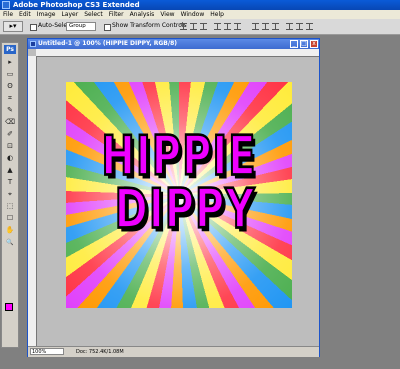  What do you see at coordinates (47, 351) in the screenshot?
I see `zoom-field: 100%` at bounding box center [47, 351].